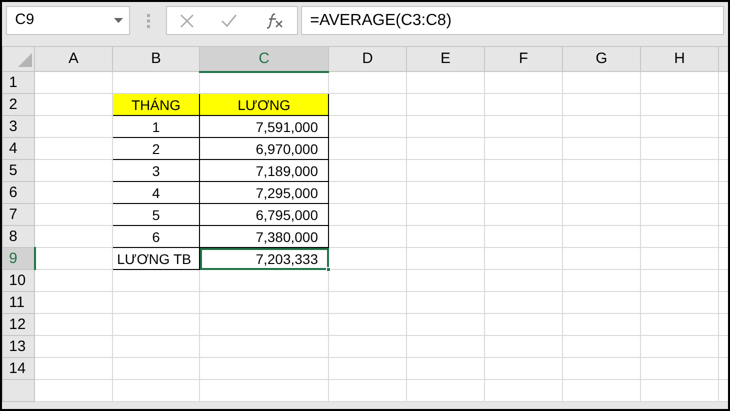 The height and width of the screenshot is (411, 730). Describe the element at coordinates (156, 171) in the screenshot. I see `table-cell: 3` at that location.